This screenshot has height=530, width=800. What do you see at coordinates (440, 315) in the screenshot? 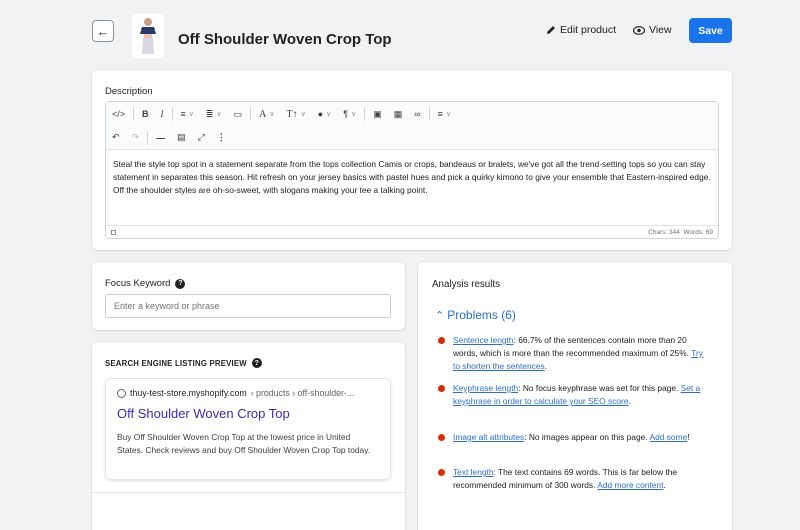
I see `chevron-up-icon: ⌃` at bounding box center [440, 315].